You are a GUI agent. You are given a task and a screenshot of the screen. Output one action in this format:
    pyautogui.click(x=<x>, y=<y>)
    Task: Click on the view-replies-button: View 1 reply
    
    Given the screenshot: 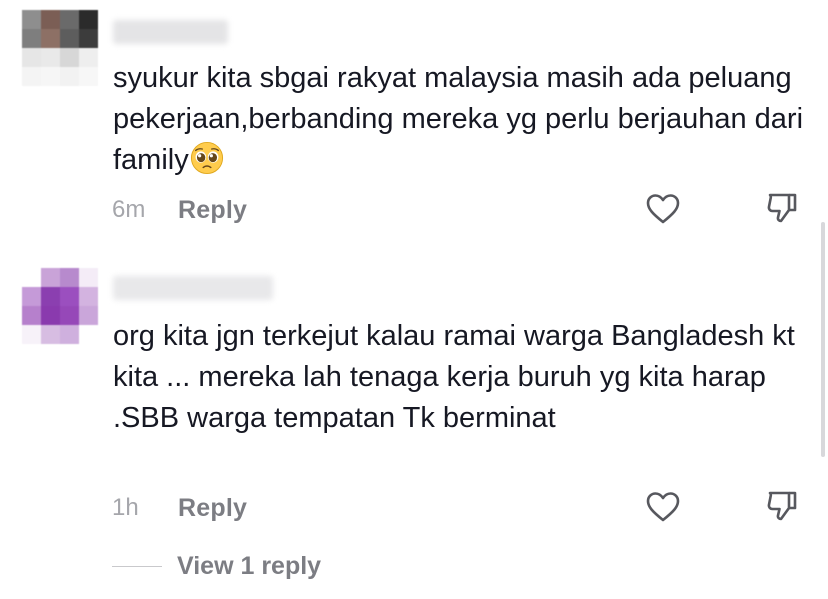 What is the action you would take?
    pyautogui.click(x=216, y=566)
    